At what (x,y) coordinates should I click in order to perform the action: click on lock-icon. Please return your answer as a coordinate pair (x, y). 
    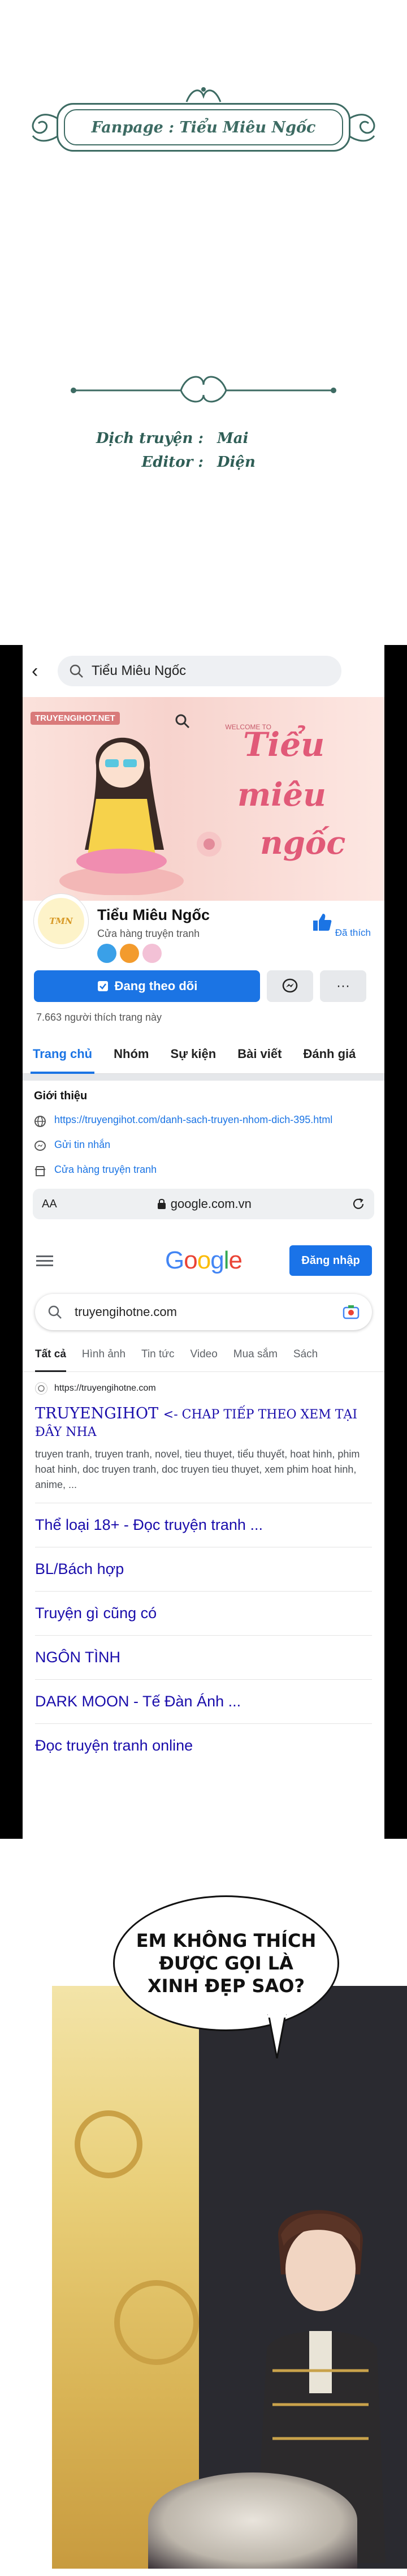
    Looking at the image, I should click on (161, 1204).